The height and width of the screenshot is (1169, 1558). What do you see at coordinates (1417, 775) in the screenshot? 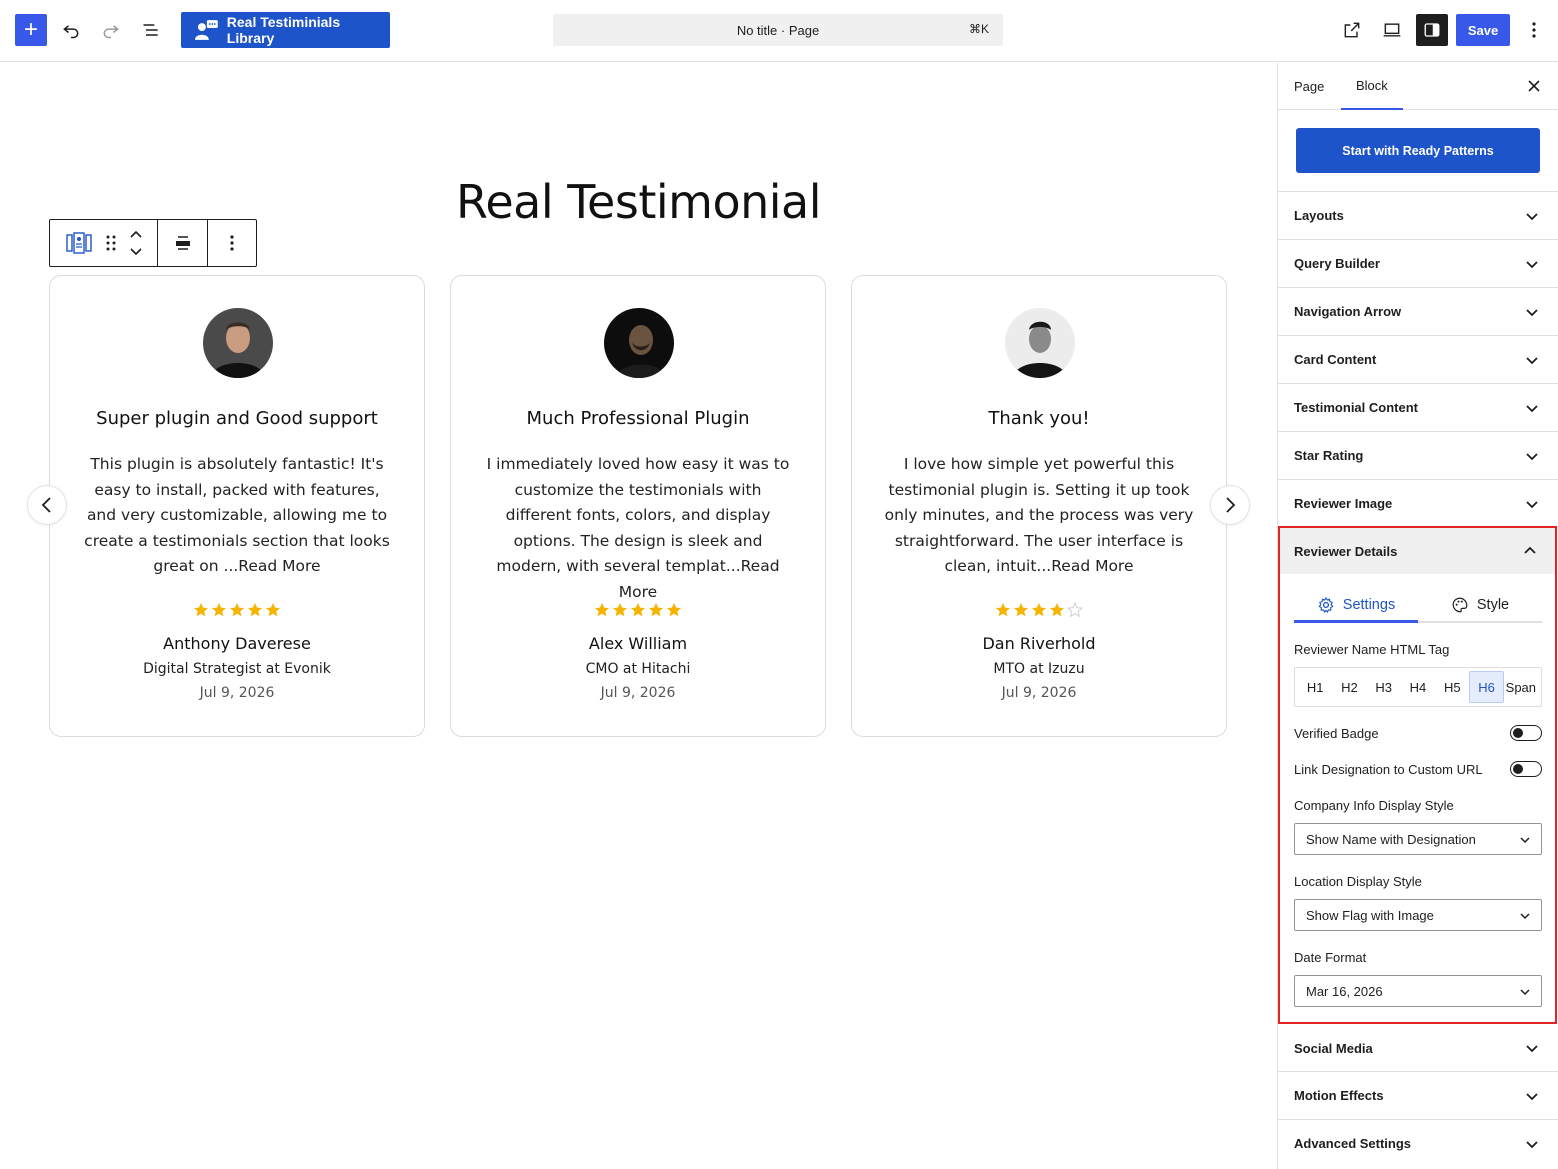
I see `highlight-box` at bounding box center [1417, 775].